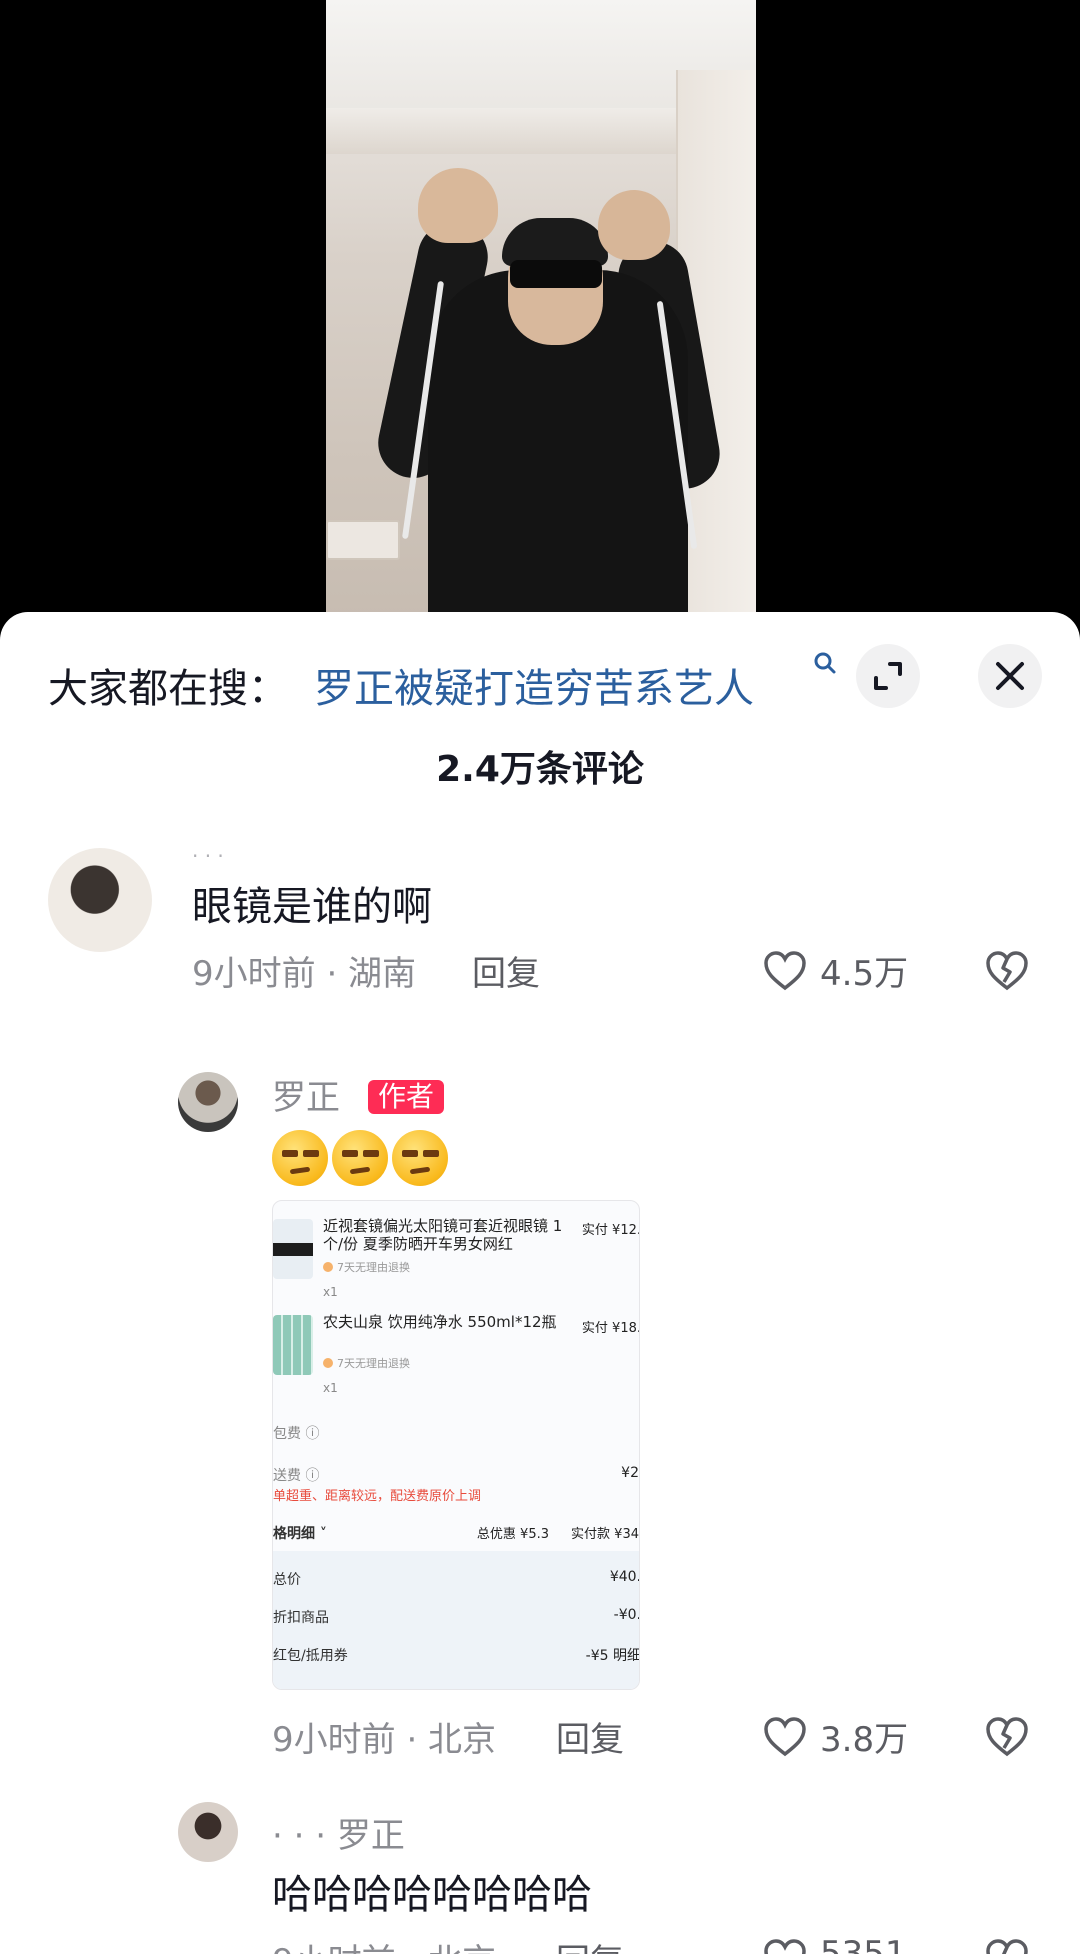  Describe the element at coordinates (296, 1476) in the screenshot. I see `order-line-delivery: 送费 ⓘ` at that location.